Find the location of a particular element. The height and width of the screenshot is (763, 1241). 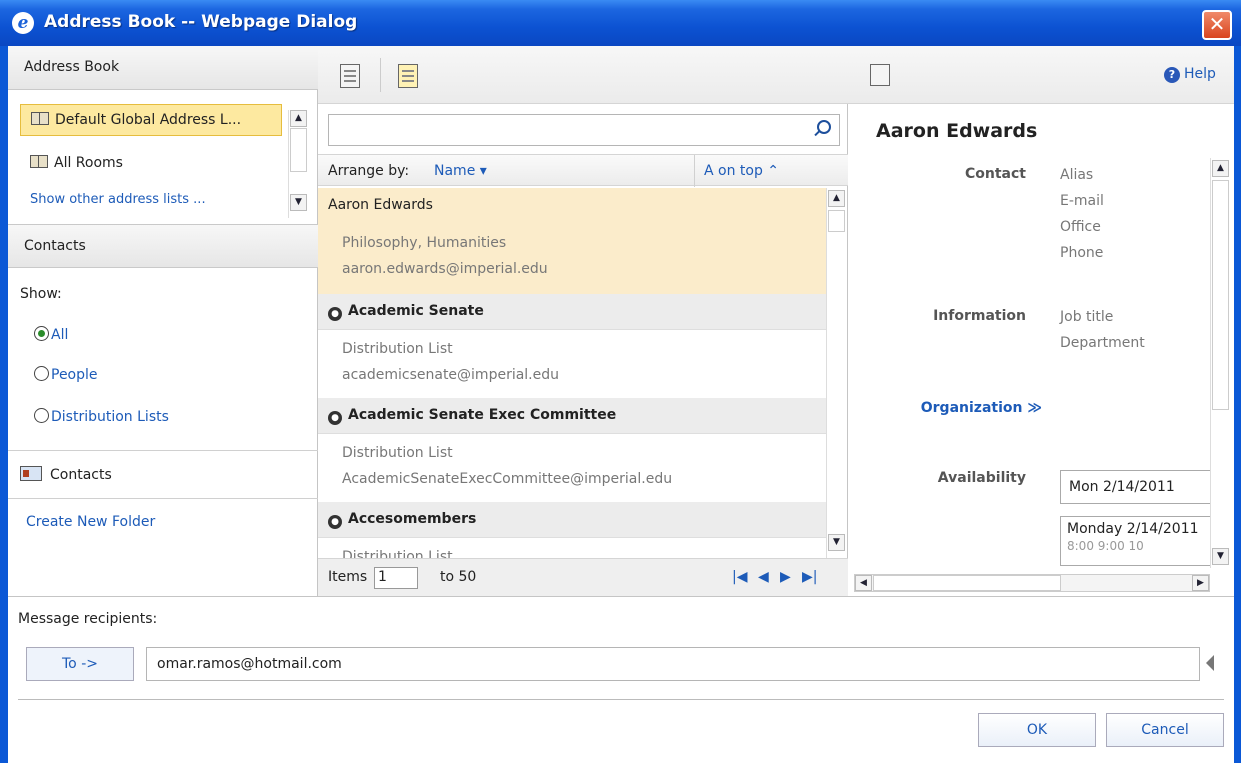

result-name: Academic Senate Exec Committee is located at coordinates (482, 415).